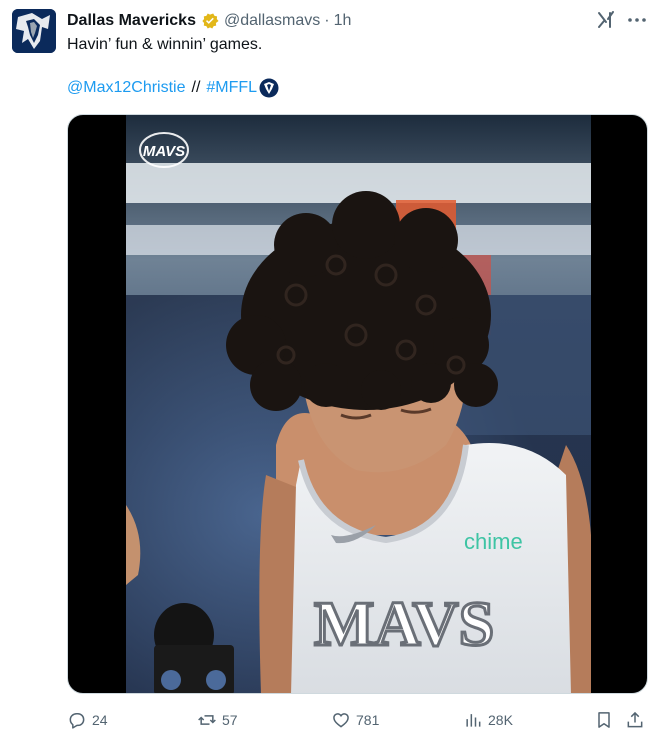 The image size is (668, 741). I want to click on heart-icon, so click(341, 720).